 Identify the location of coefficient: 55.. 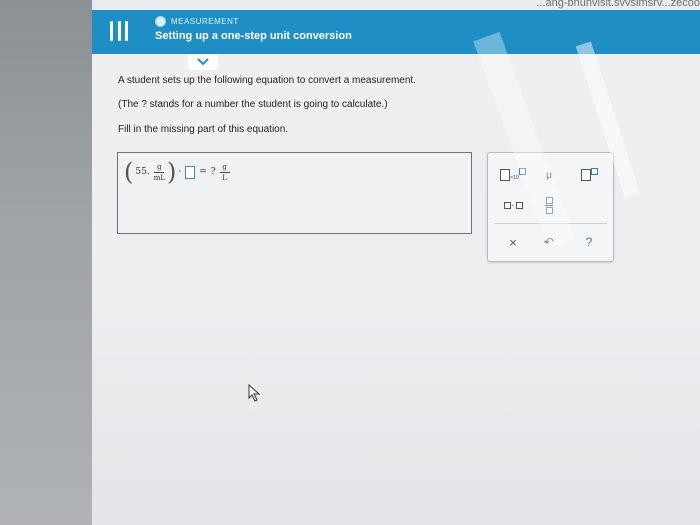
(142, 172).